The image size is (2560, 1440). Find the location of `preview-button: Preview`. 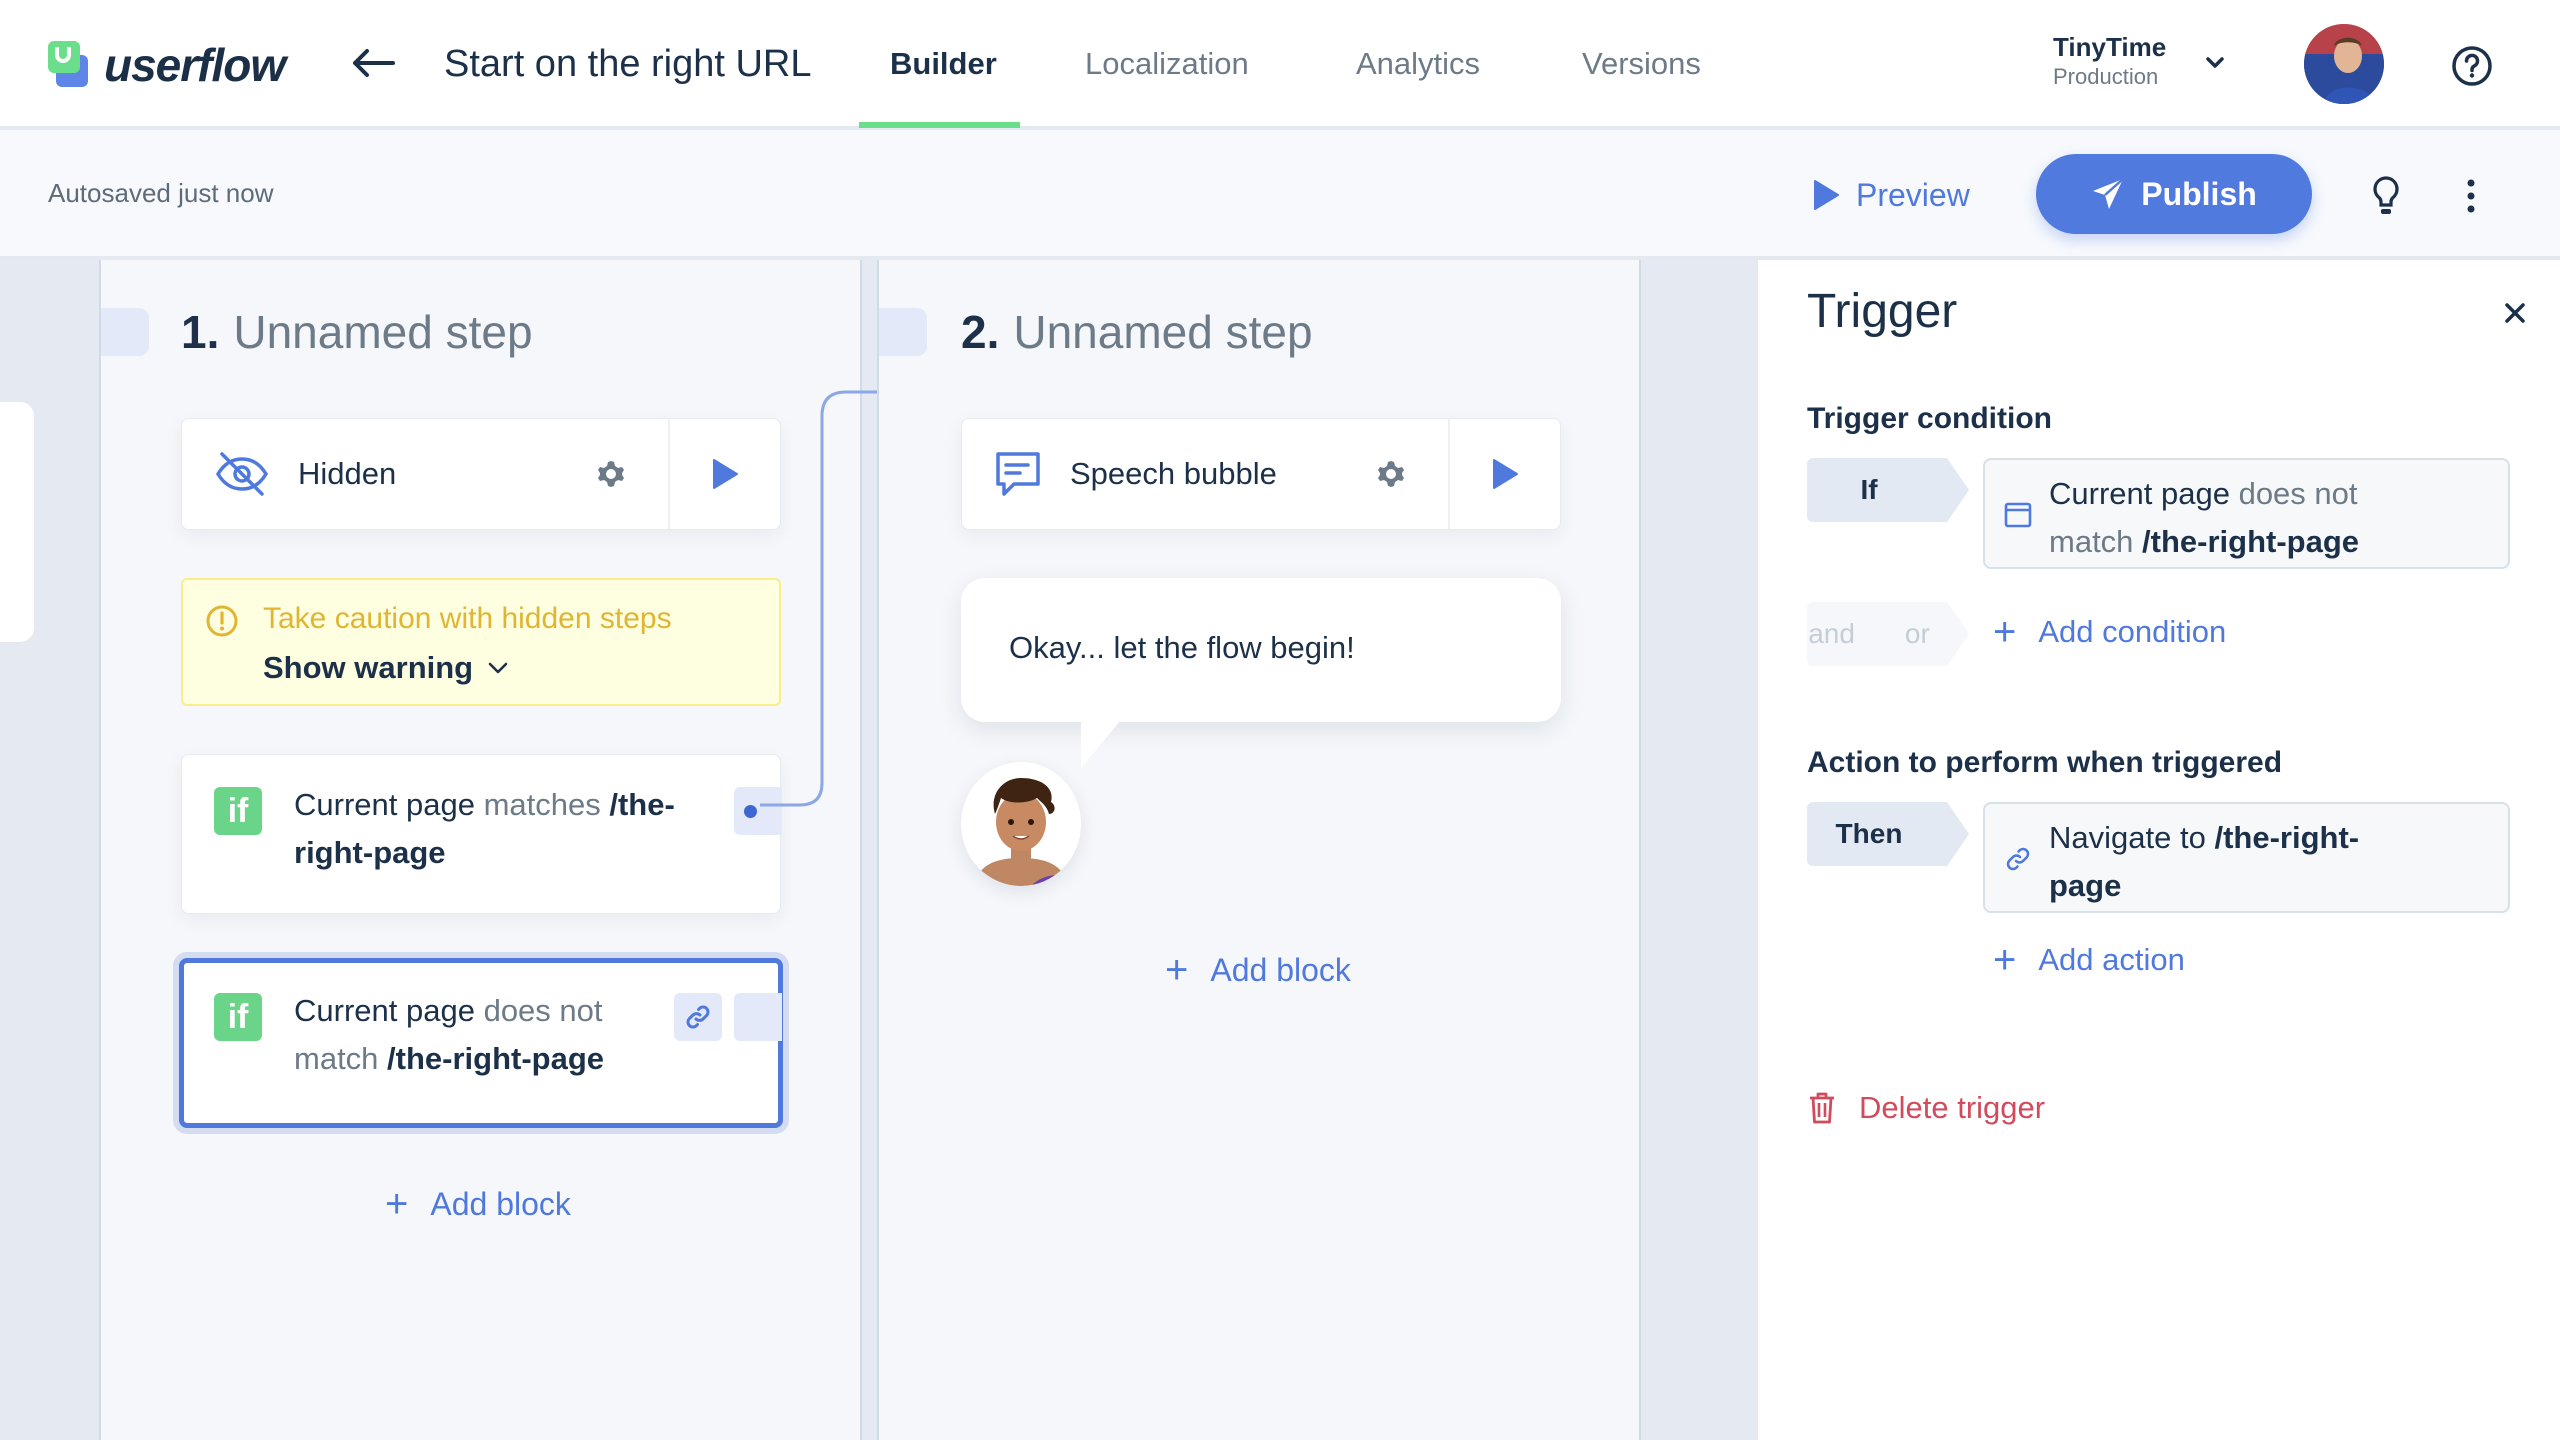

preview-button: Preview is located at coordinates (1891, 195).